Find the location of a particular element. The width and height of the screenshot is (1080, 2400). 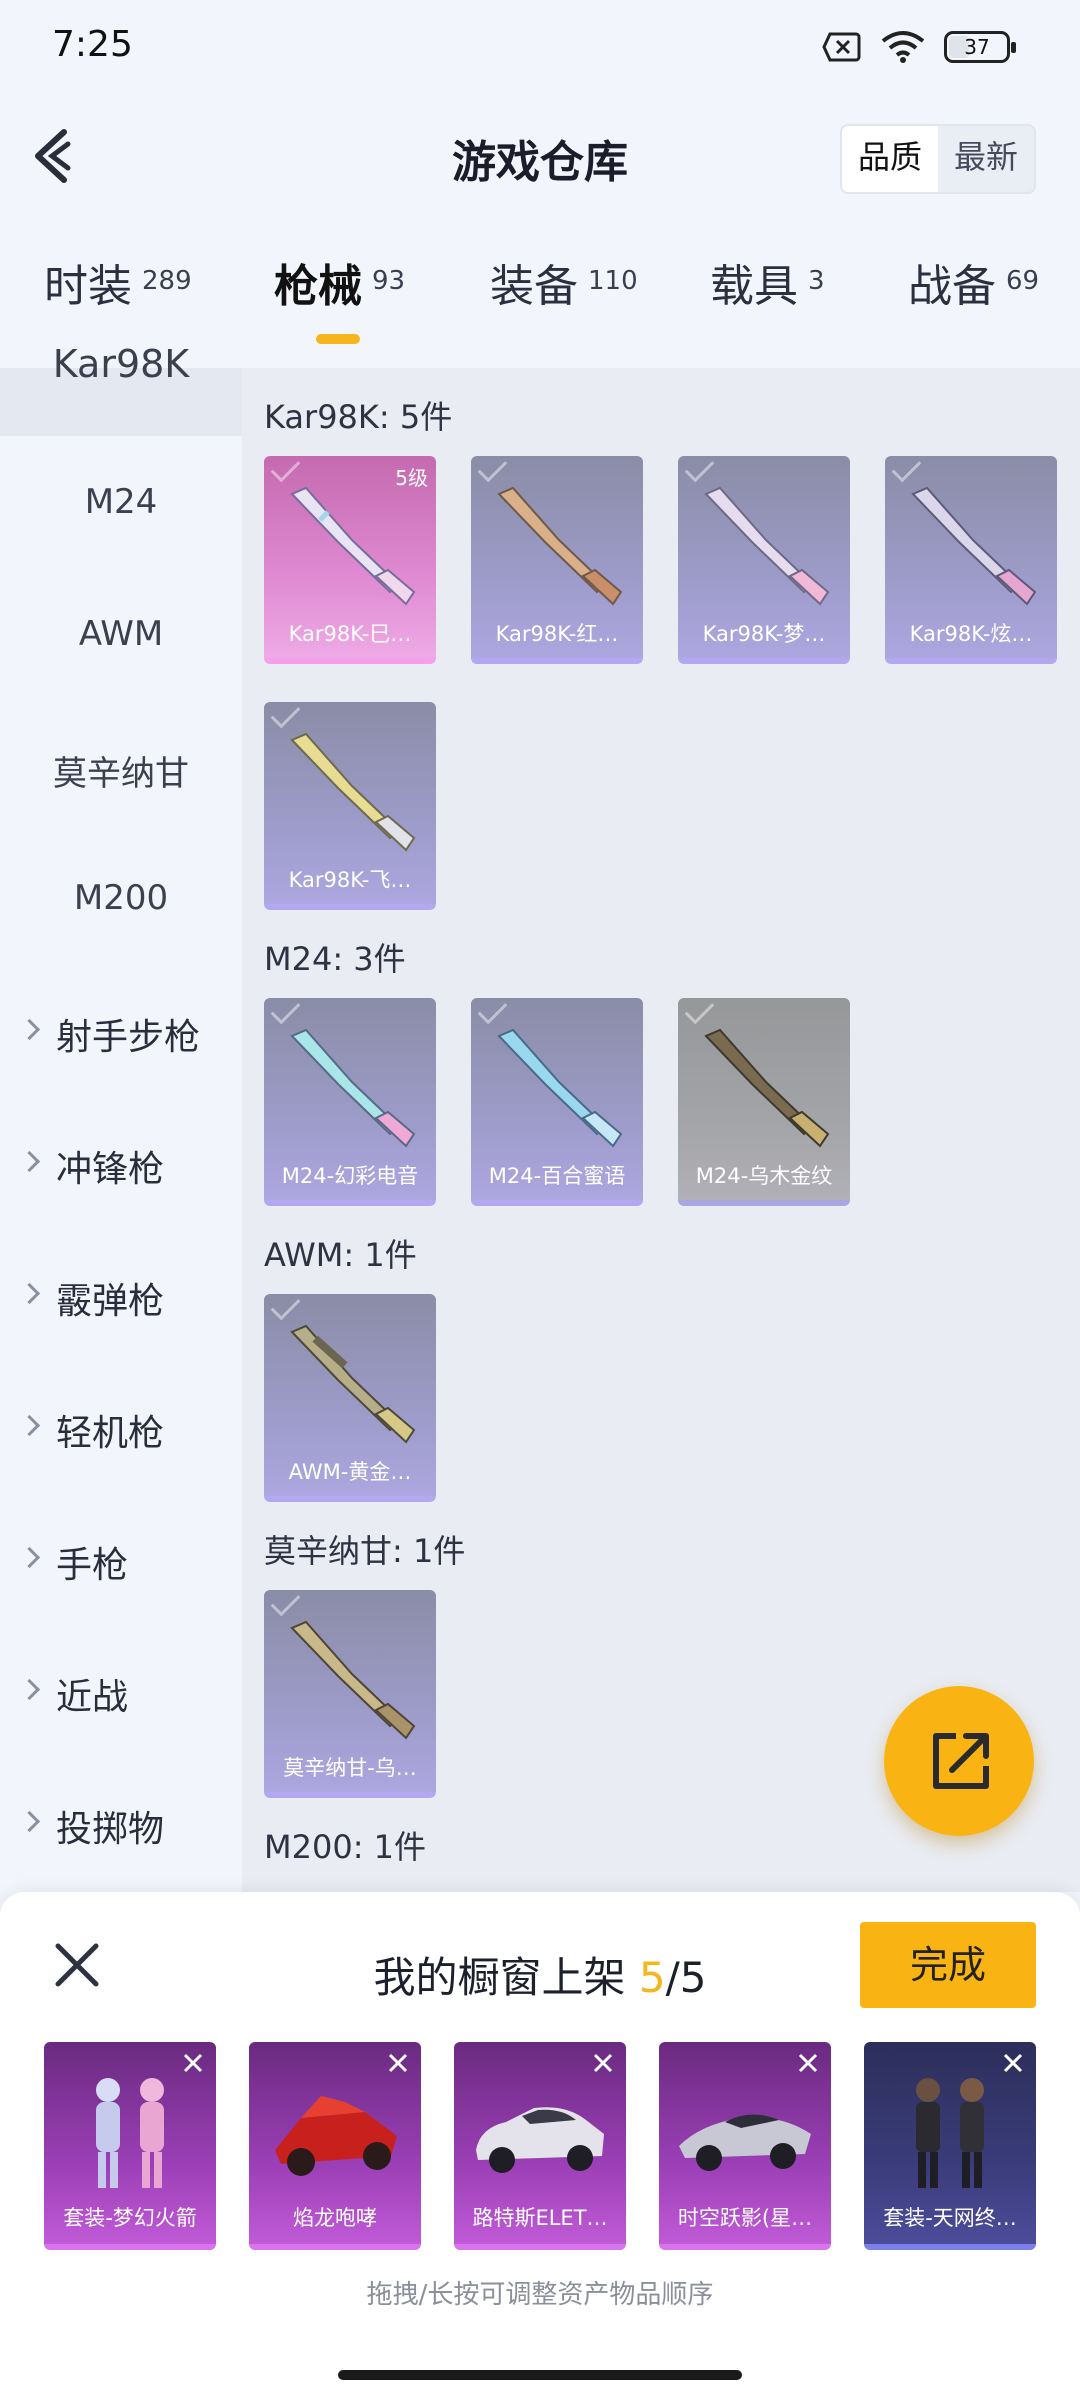

tab-count: 289 is located at coordinates (167, 281).